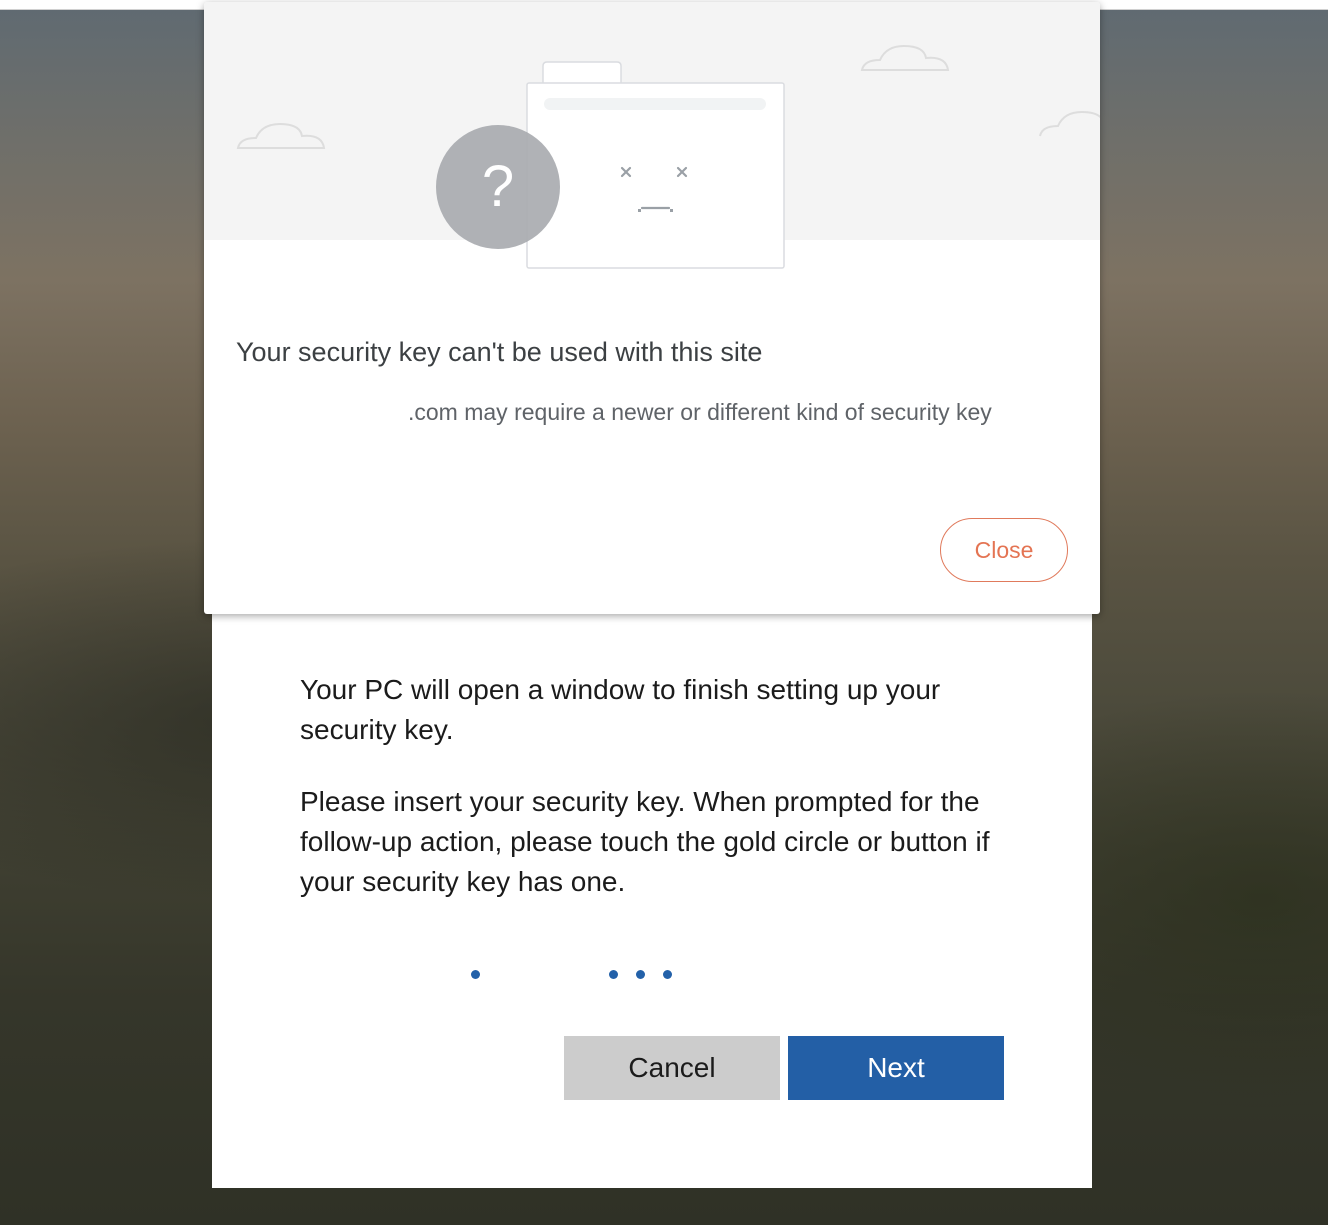  I want to click on cancel-button: Cancel, so click(672, 1068).